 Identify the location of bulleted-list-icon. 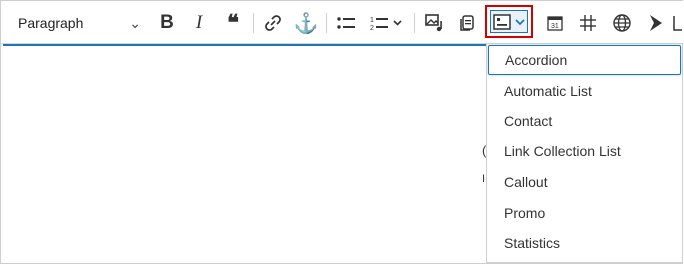
(346, 23).